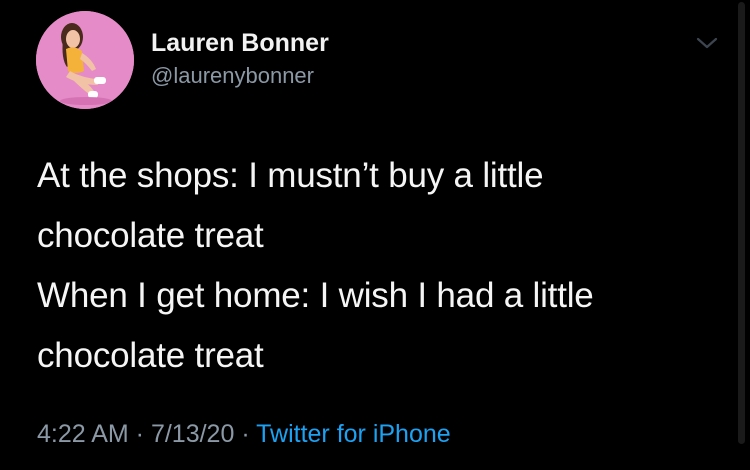 This screenshot has width=750, height=470. I want to click on tweet-meta: 4:22 AM · 7/13/20 · Twitter for iPhone, so click(244, 434).